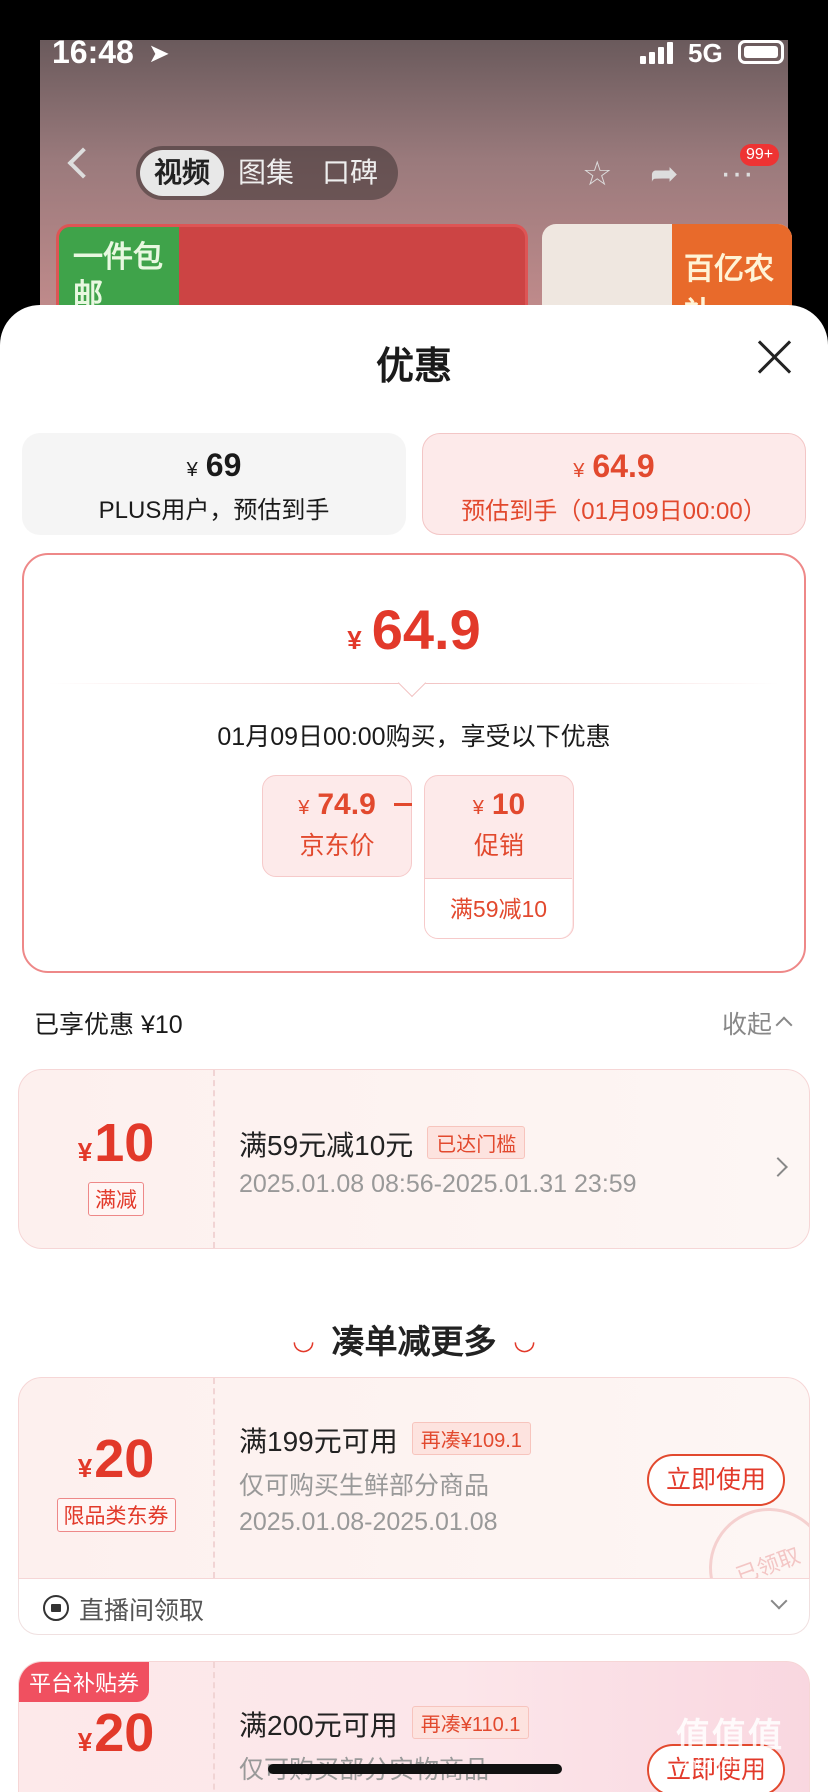 Image resolution: width=828 pixels, height=1792 pixels. What do you see at coordinates (350, 173) in the screenshot?
I see `tab-reviews: 口碑` at bounding box center [350, 173].